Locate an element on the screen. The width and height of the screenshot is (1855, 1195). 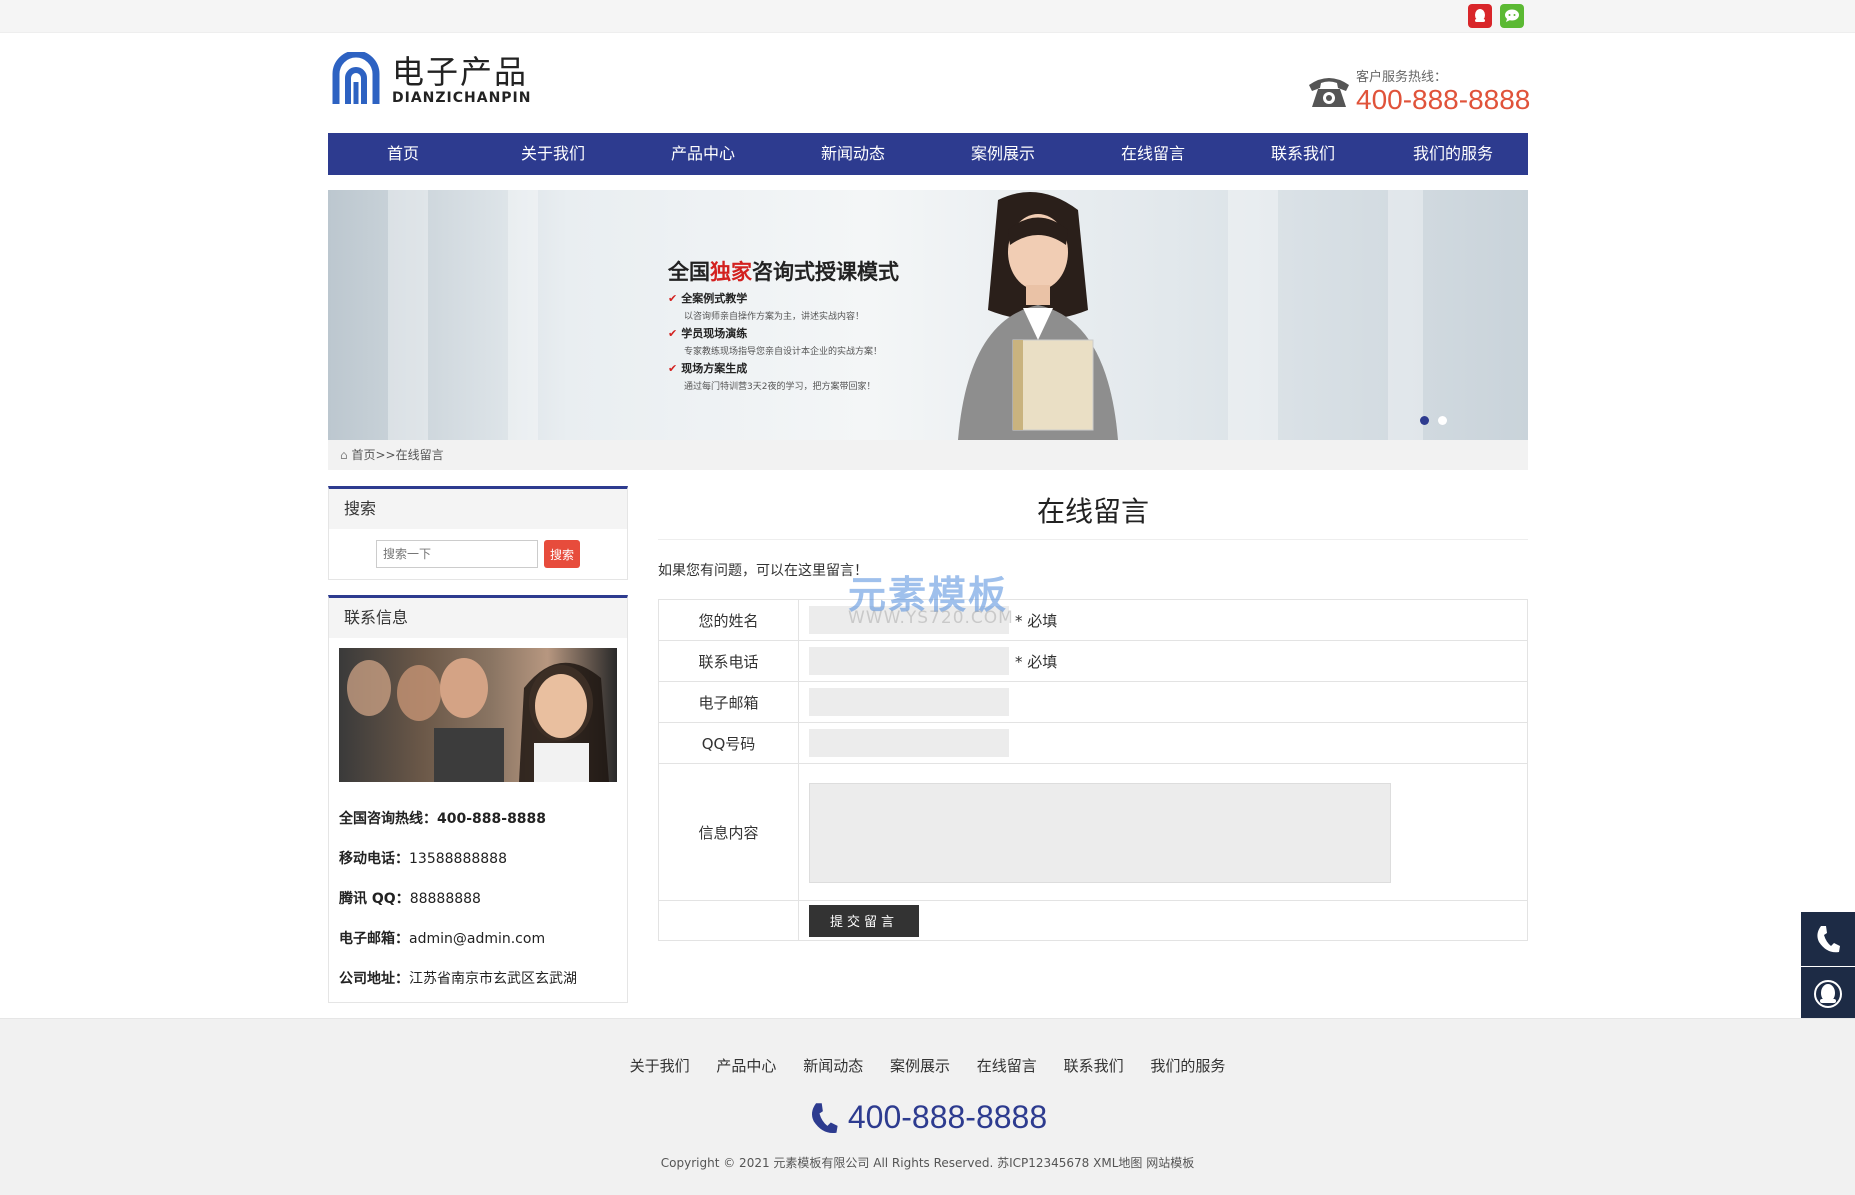
banner-point: ✔ 现场方案生成 通过每门特训营3天2夜的学习，把方案带回家！ is located at coordinates (772, 377).